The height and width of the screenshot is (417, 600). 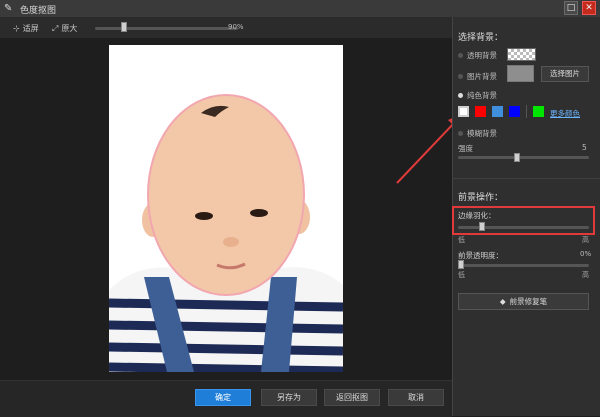 I want to click on swatch-blue, so click(x=514, y=111).